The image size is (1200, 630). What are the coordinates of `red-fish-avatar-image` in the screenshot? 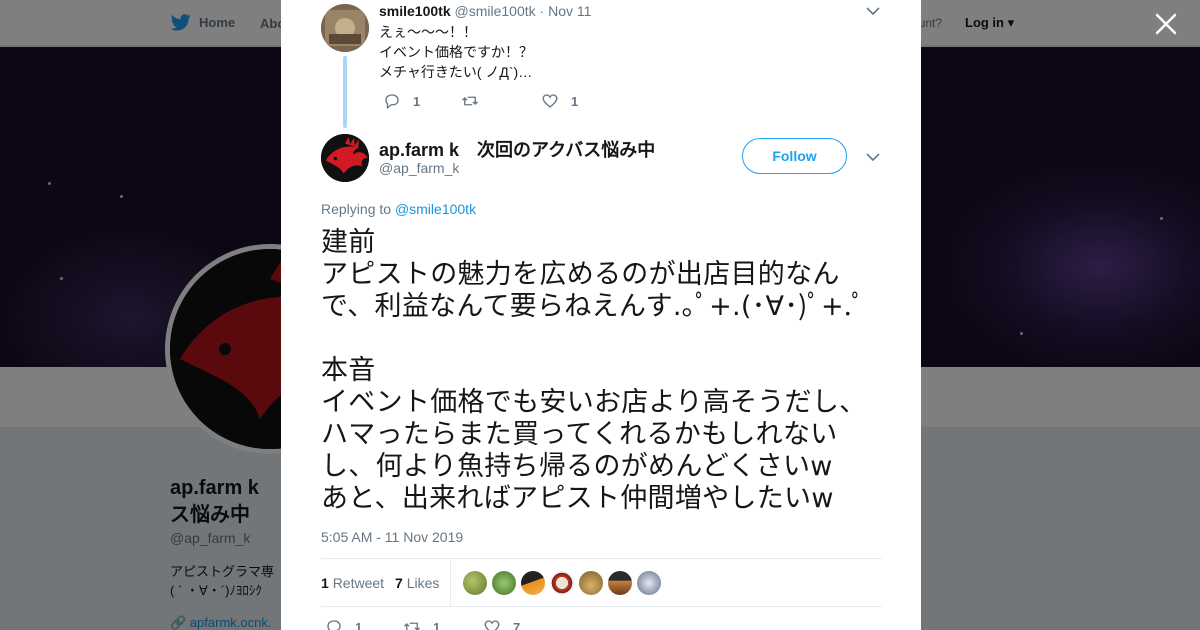 It's located at (345, 158).